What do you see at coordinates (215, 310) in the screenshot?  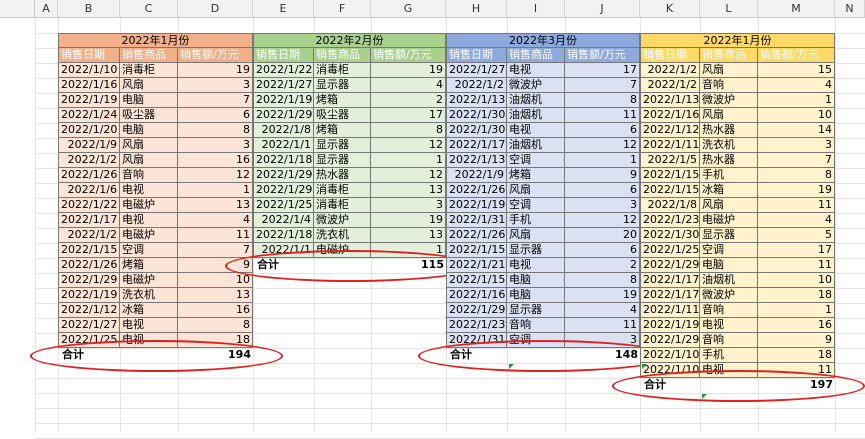 I see `amount-cell: 16` at bounding box center [215, 310].